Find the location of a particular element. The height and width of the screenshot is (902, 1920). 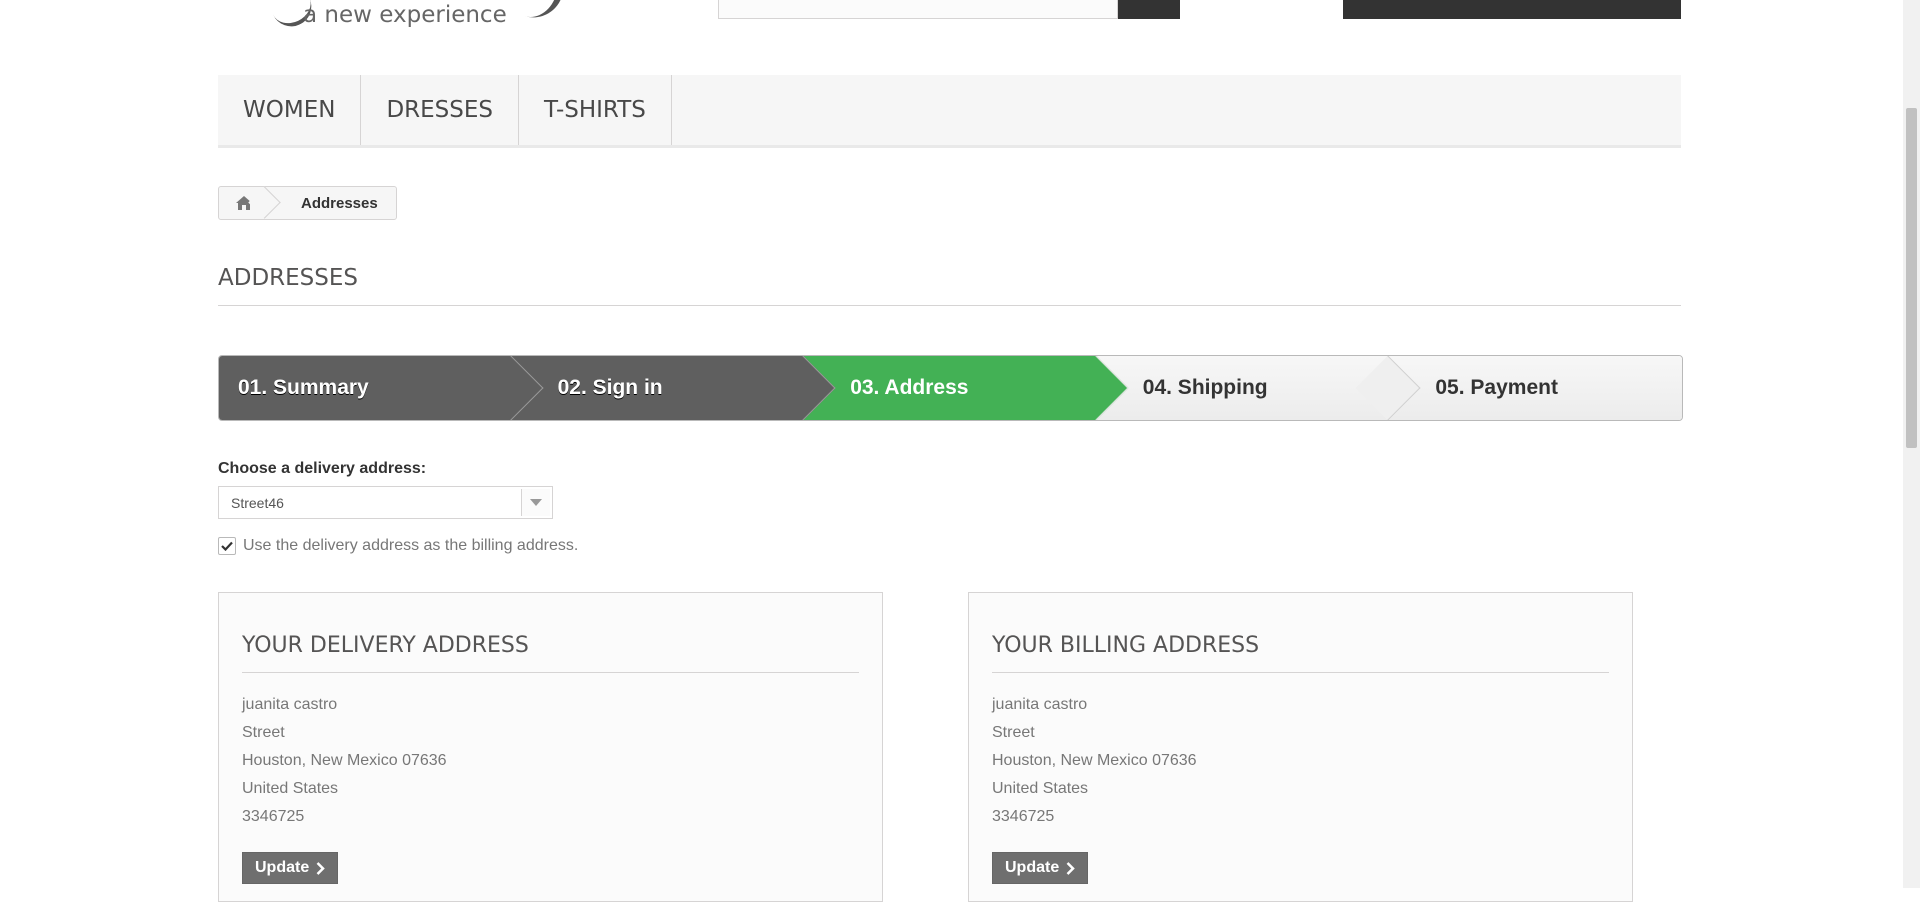

update-delivery-button: Update is located at coordinates (290, 868).